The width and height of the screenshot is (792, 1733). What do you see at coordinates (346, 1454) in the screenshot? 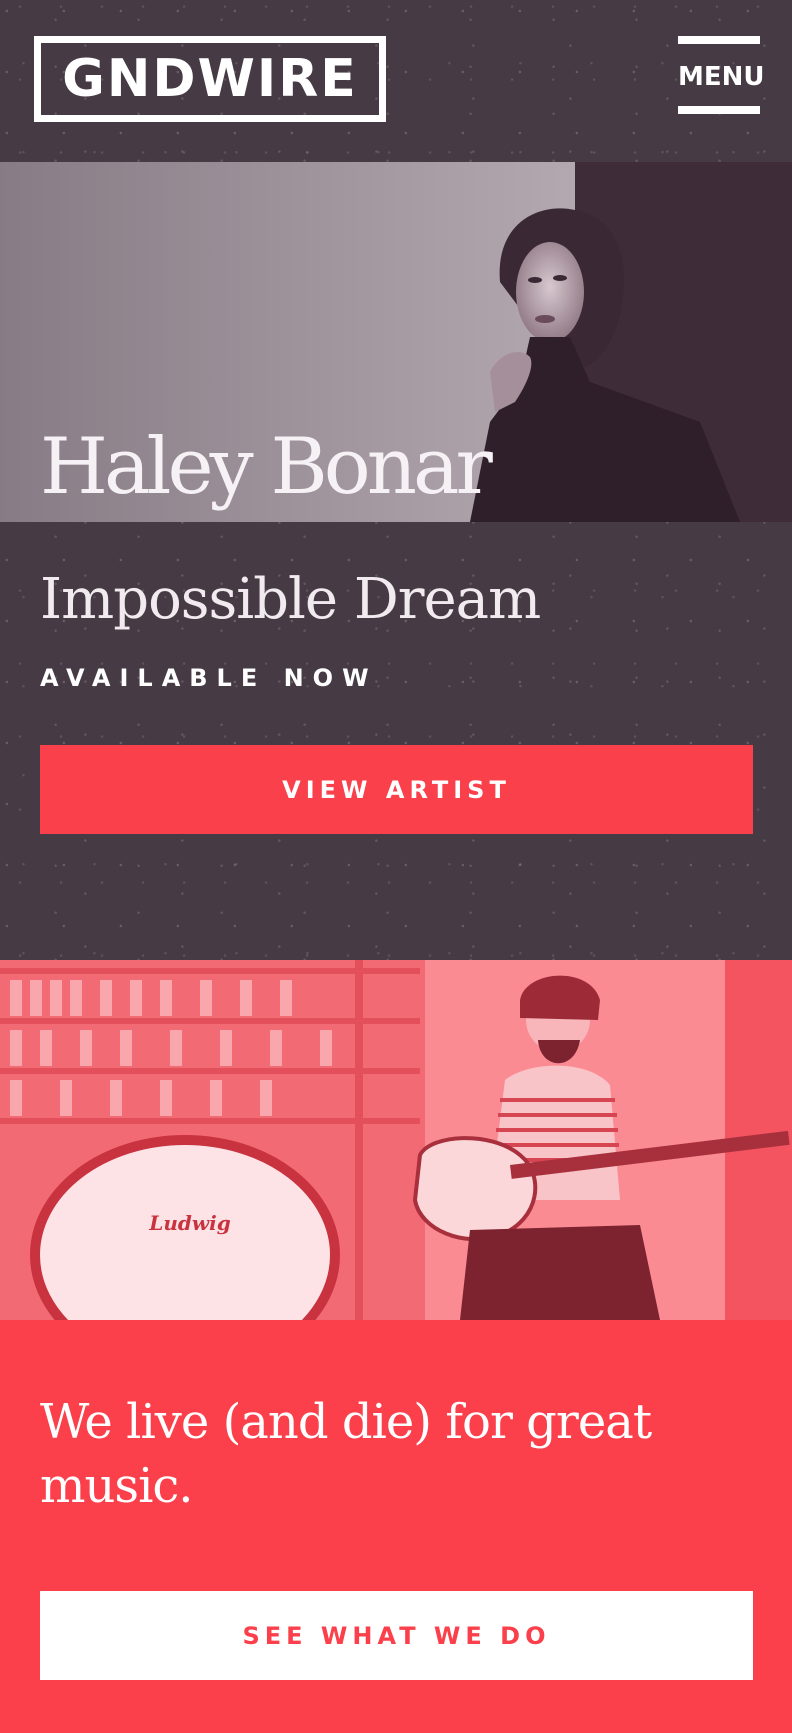
I see `mission-headline: We live (and die) for great music.` at bounding box center [346, 1454].